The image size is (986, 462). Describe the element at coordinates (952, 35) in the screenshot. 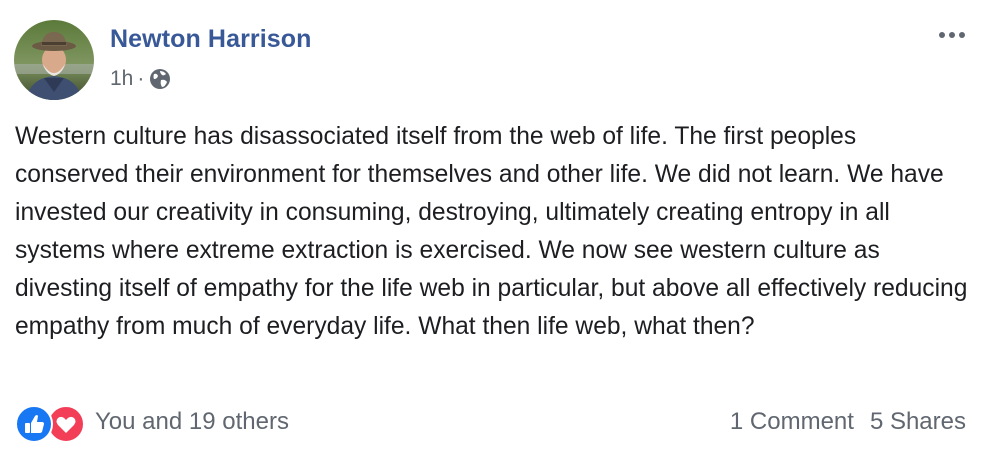

I see `more-options-icon` at that location.